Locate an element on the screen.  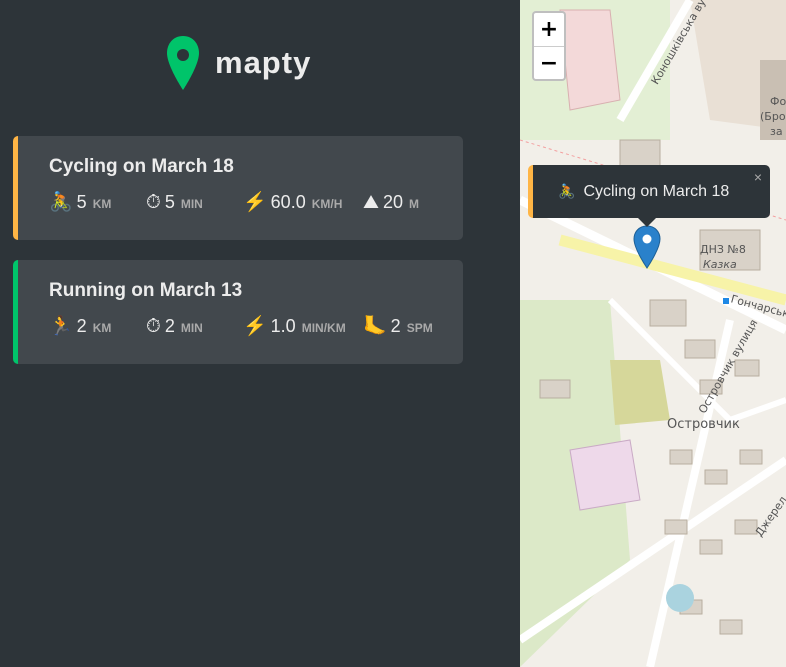
map-pin-logo-icon is located at coordinates (183, 63).